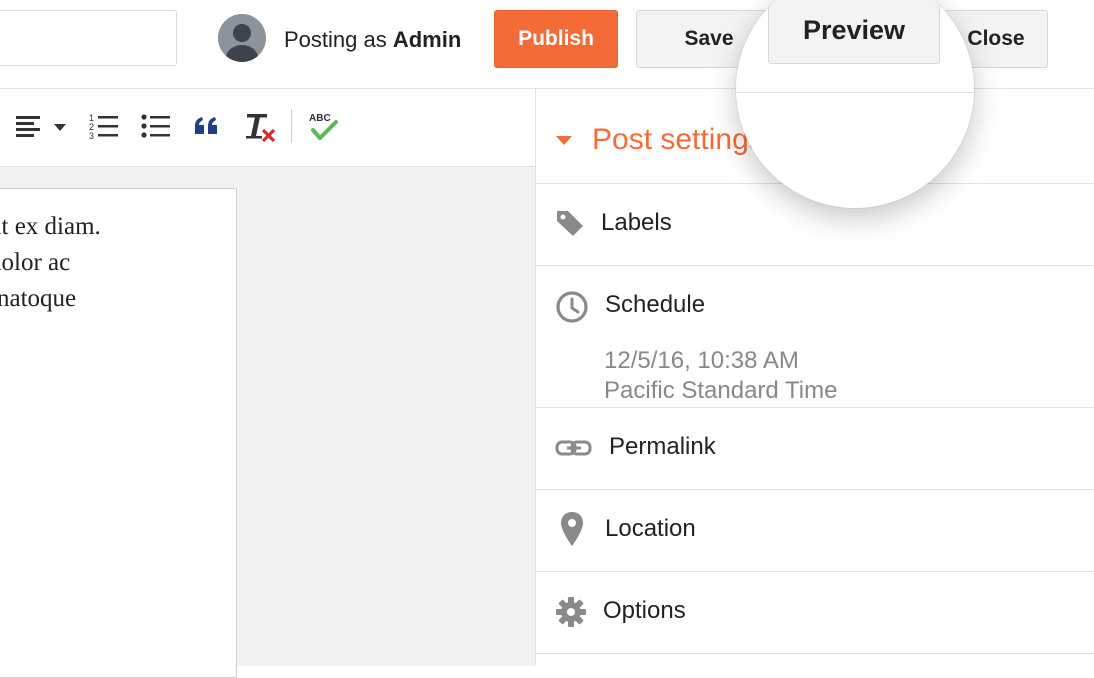 The height and width of the screenshot is (678, 1094). What do you see at coordinates (88, 38) in the screenshot?
I see `post-title-input` at bounding box center [88, 38].